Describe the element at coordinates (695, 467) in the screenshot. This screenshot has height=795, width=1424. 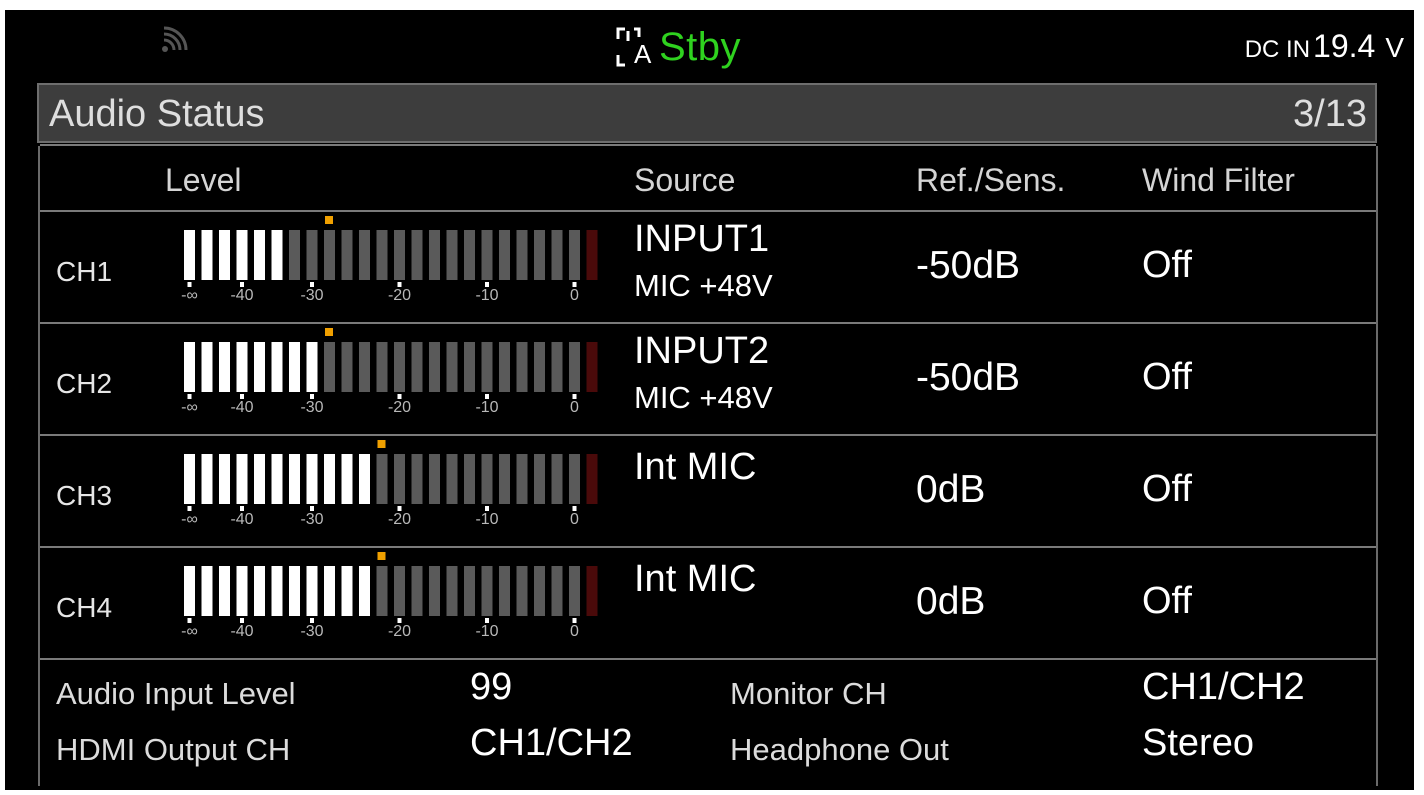
I see `source-name: Int MIC` at that location.